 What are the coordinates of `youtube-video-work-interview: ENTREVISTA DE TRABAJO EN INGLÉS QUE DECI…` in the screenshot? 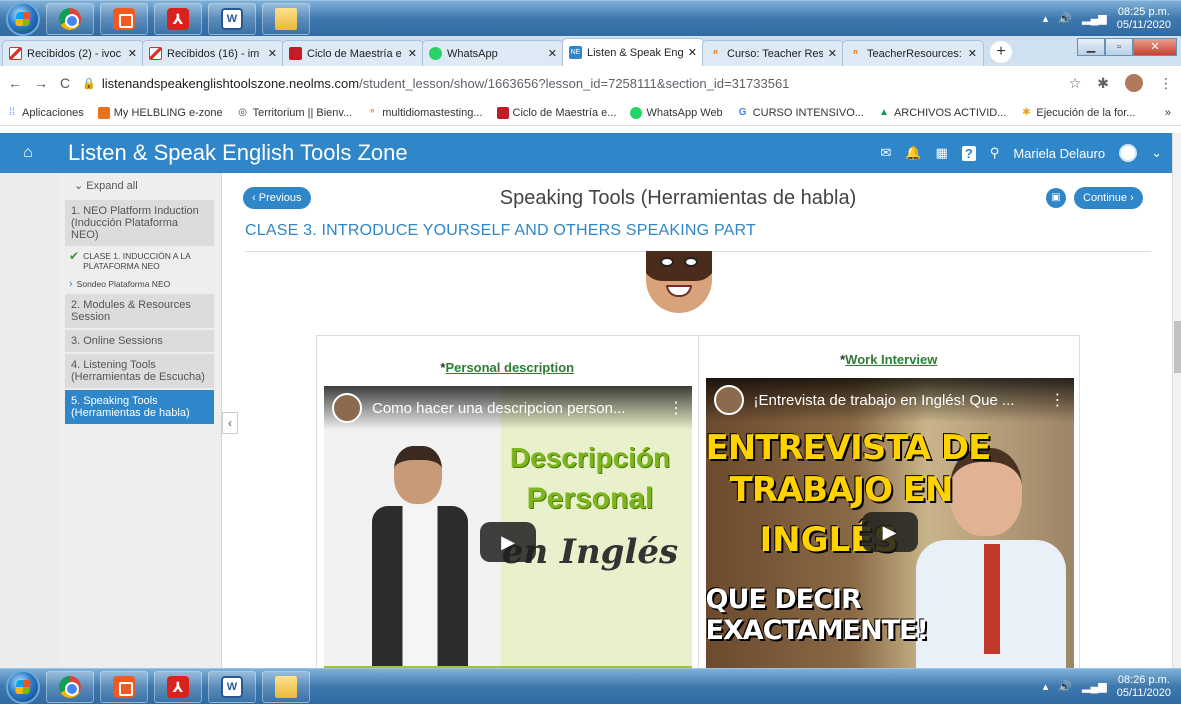 It's located at (889, 523).